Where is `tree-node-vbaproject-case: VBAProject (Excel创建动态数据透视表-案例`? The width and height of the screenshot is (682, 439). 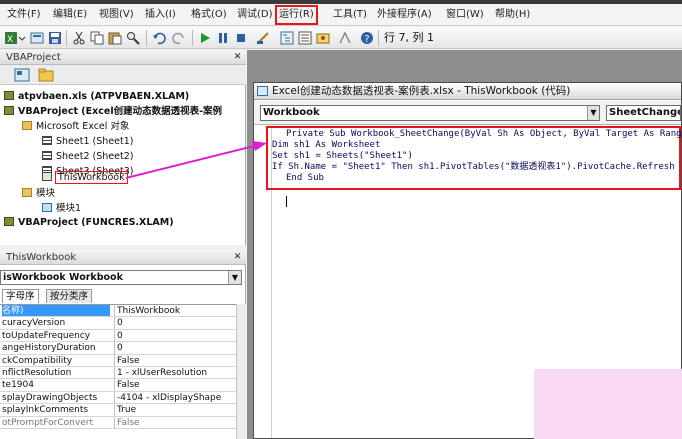 tree-node-vbaproject-case: VBAProject (Excel创建动态数据透视表-案例 is located at coordinates (113, 111).